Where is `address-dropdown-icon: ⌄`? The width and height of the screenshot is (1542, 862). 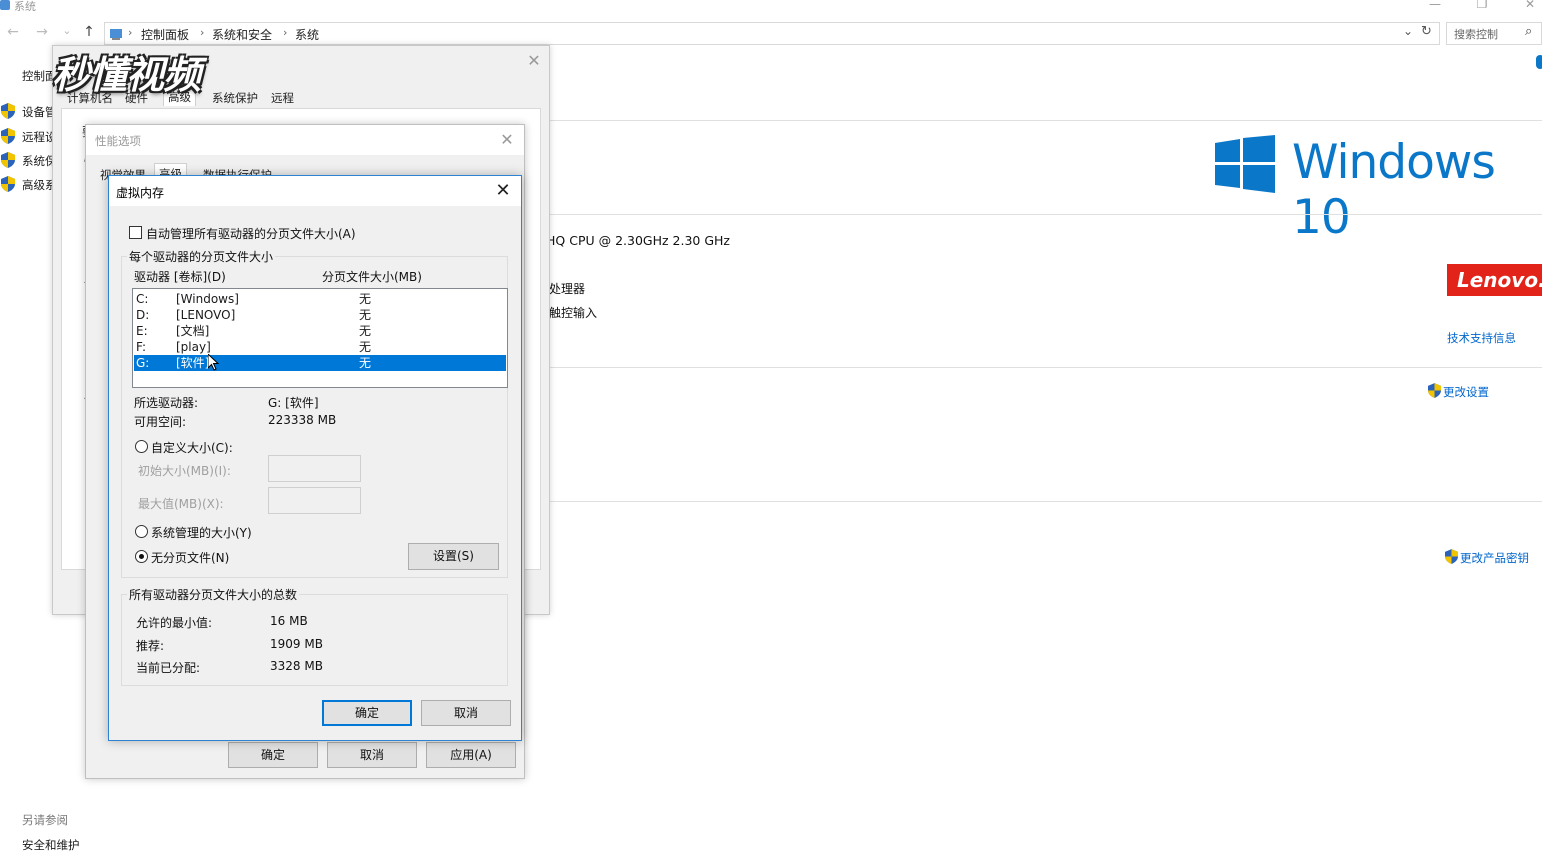 address-dropdown-icon: ⌄ is located at coordinates (1408, 31).